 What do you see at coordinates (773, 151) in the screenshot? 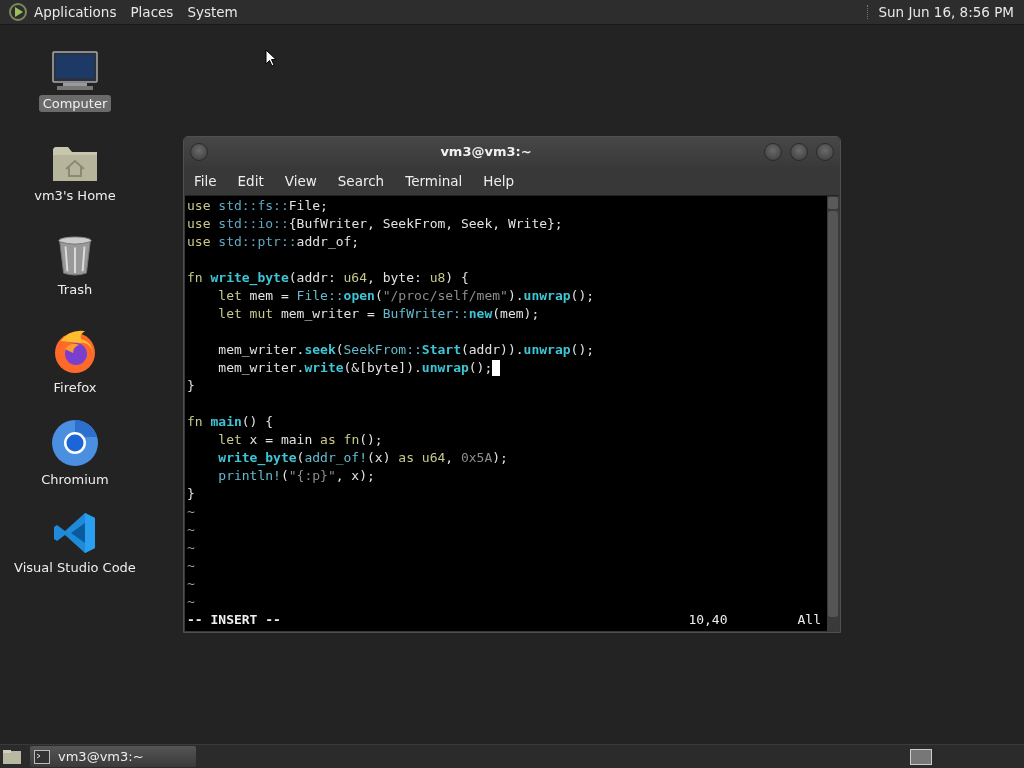
I see `minimize-button` at bounding box center [773, 151].